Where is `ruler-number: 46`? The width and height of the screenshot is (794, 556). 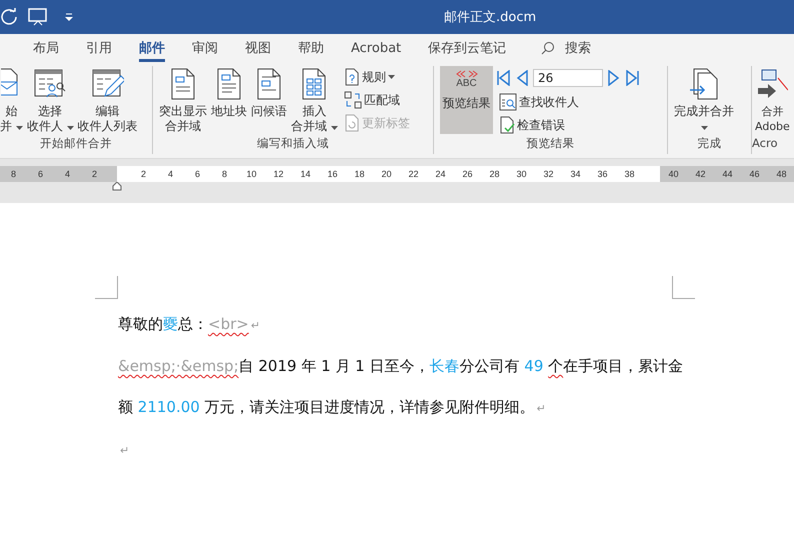 ruler-number: 46 is located at coordinates (754, 174).